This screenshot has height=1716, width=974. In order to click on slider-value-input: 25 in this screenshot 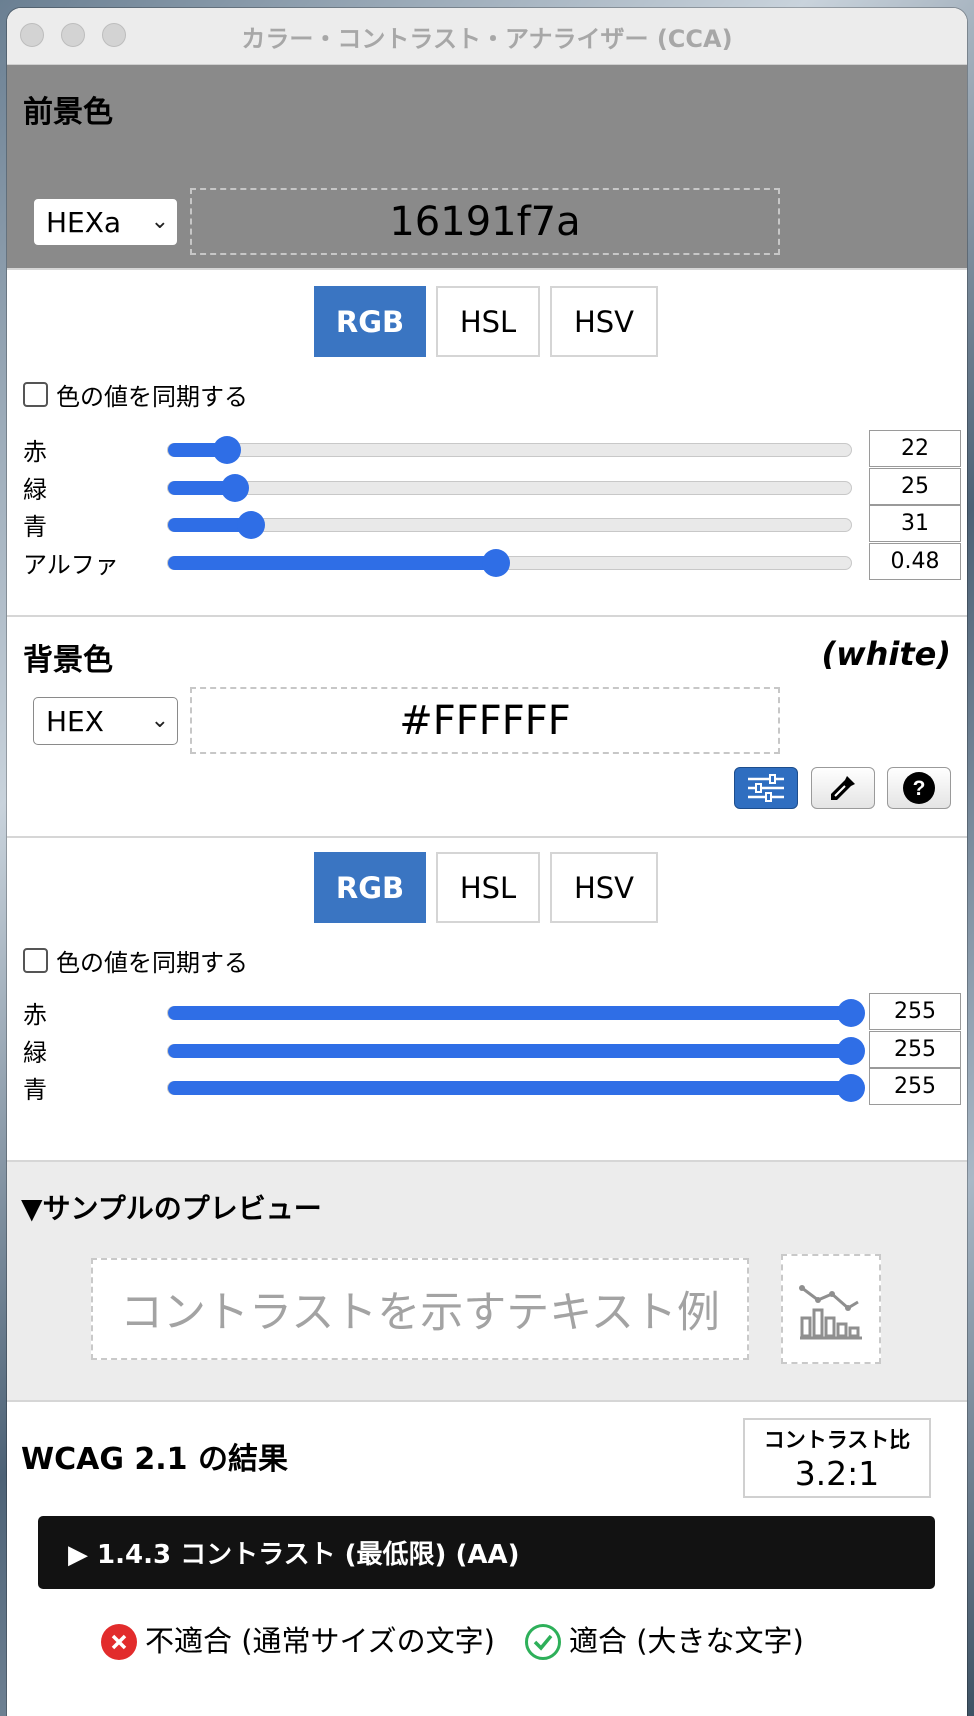, I will do `click(915, 486)`.